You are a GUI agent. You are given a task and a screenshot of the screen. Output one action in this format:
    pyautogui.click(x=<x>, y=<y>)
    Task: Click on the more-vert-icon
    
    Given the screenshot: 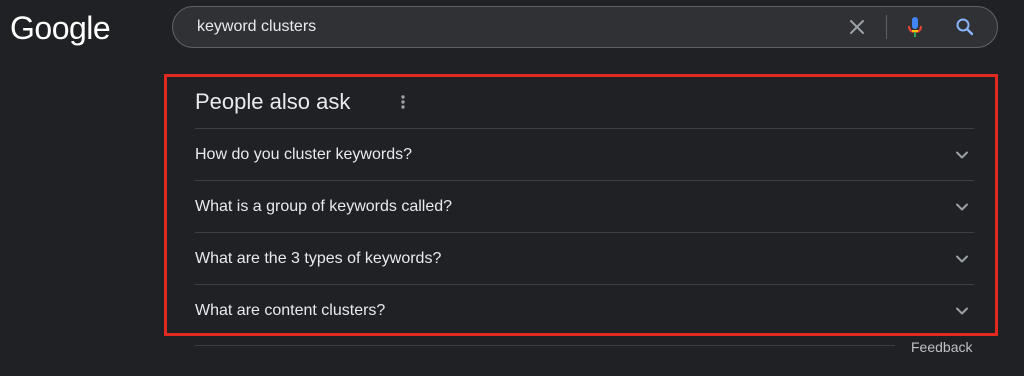 What is the action you would take?
    pyautogui.click(x=403, y=102)
    